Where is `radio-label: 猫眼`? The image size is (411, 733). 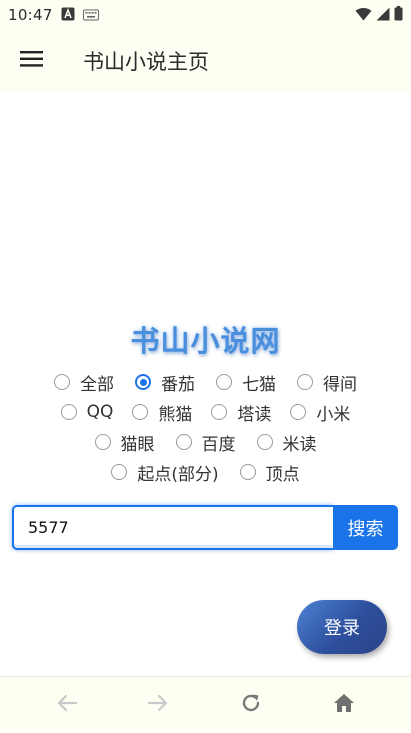
radio-label: 猫眼 is located at coordinates (137, 444).